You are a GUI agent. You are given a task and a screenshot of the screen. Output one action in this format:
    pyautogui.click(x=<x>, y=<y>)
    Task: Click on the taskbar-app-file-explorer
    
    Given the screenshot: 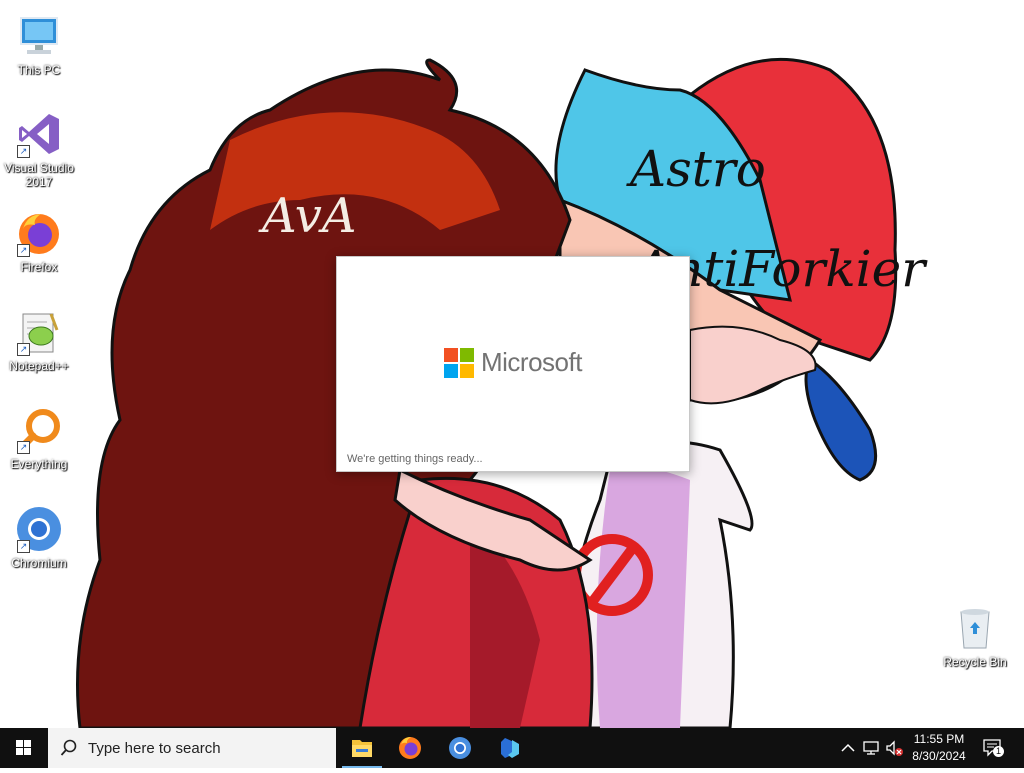 What is the action you would take?
    pyautogui.click(x=362, y=748)
    